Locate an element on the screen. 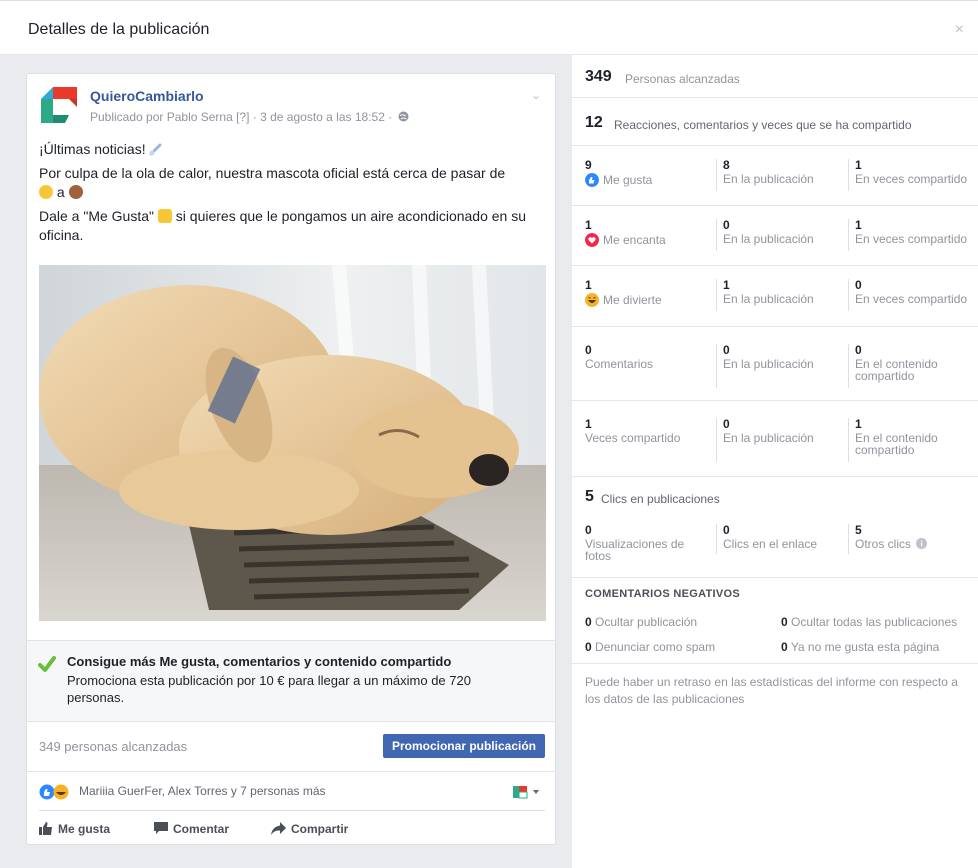 The image size is (978, 868). stat-comments-on-shares: 0 En el contenido compartido is located at coordinates (896, 363).